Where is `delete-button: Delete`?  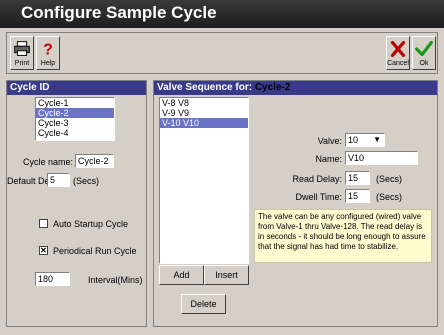 delete-button: Delete is located at coordinates (203, 304).